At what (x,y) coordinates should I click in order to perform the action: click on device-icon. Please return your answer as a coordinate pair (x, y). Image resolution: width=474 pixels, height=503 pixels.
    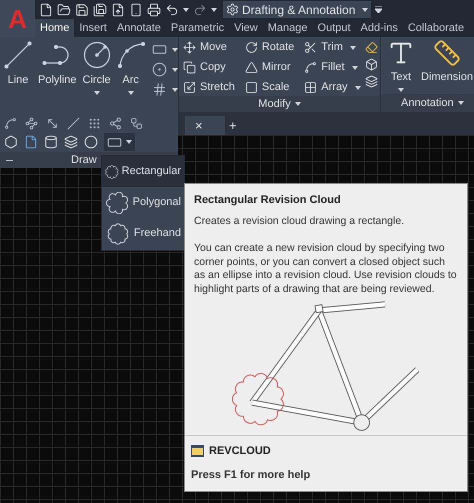
    Looking at the image, I should click on (136, 9).